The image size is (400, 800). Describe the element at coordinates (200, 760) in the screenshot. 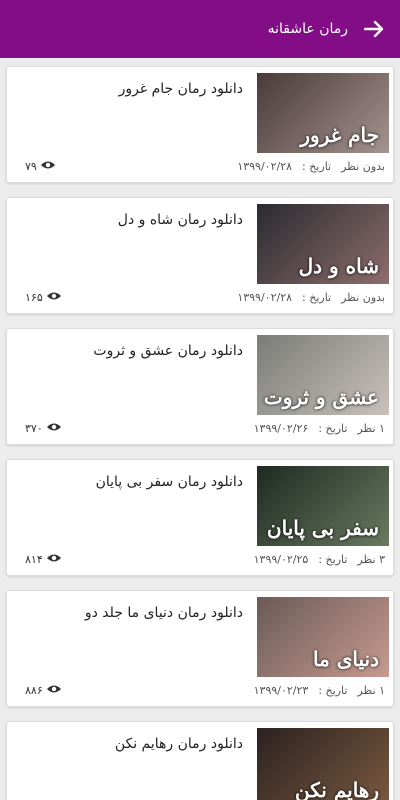

I see `novel-card: رهایم نکن دانلود رمان رهایم نکن` at that location.